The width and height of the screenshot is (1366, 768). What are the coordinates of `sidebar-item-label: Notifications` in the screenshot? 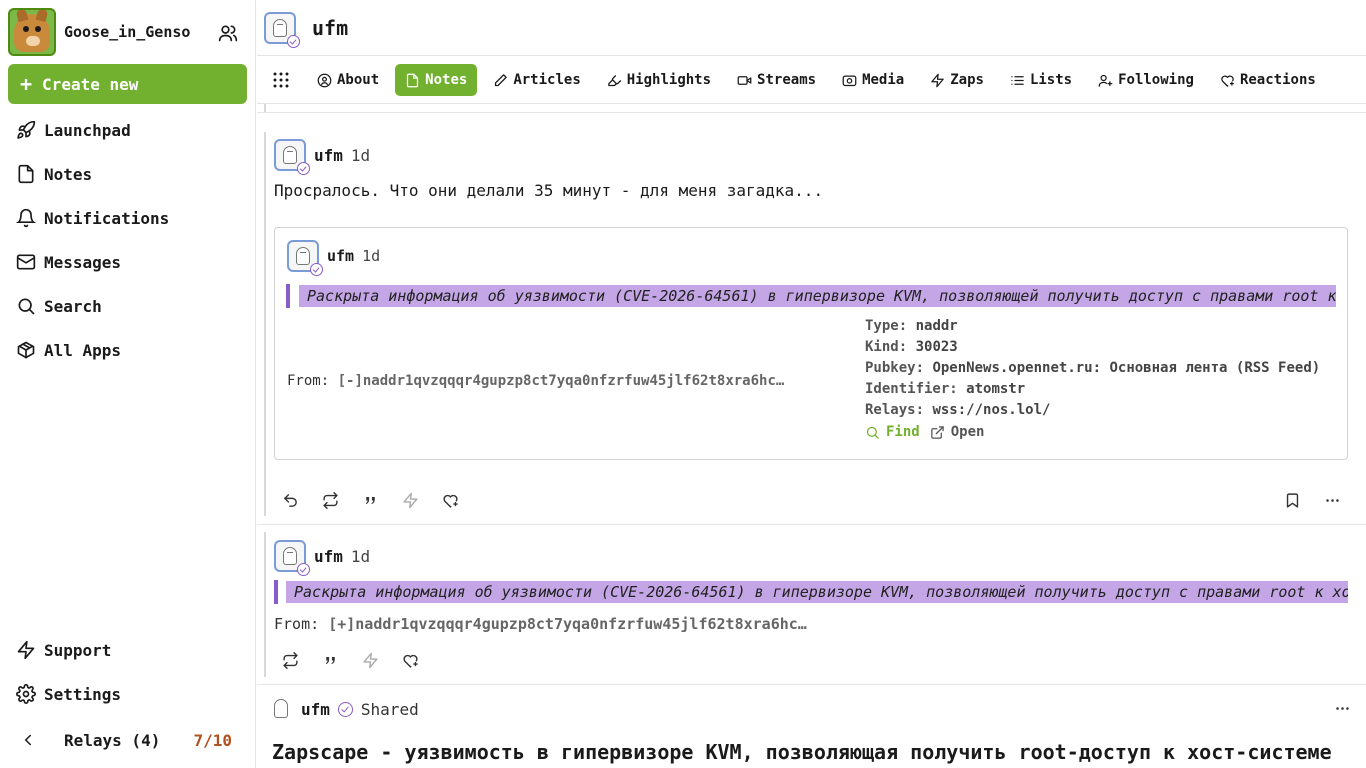 It's located at (107, 218).